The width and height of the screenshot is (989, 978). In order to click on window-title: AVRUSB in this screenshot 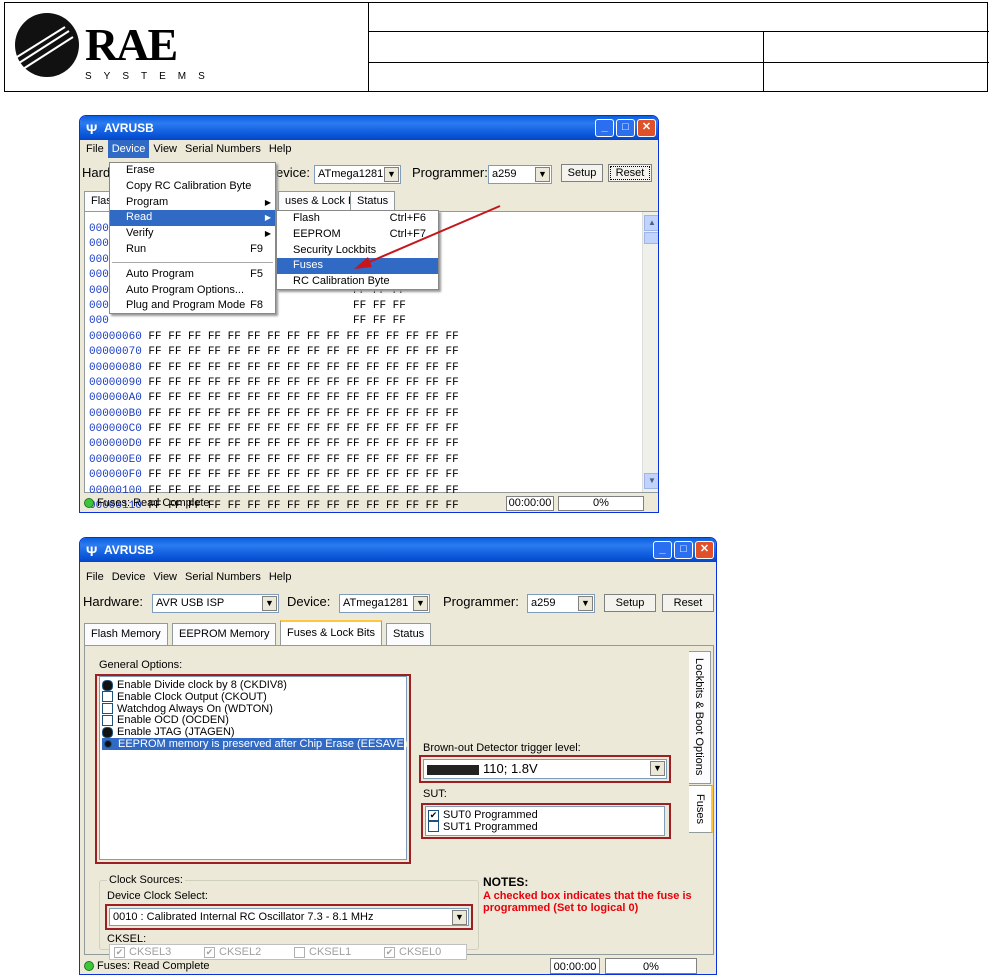, I will do `click(129, 128)`.